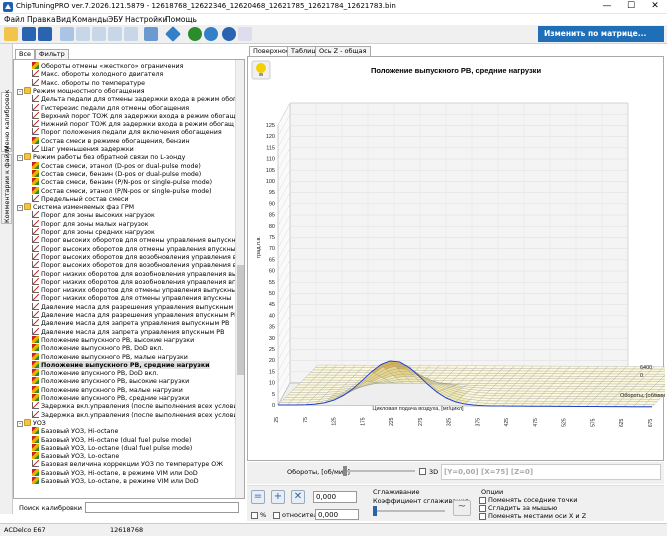 This screenshot has width=667, height=536. I want to click on tree-item: Положение впускного РВ, средние нагрузки, so click(110, 398).